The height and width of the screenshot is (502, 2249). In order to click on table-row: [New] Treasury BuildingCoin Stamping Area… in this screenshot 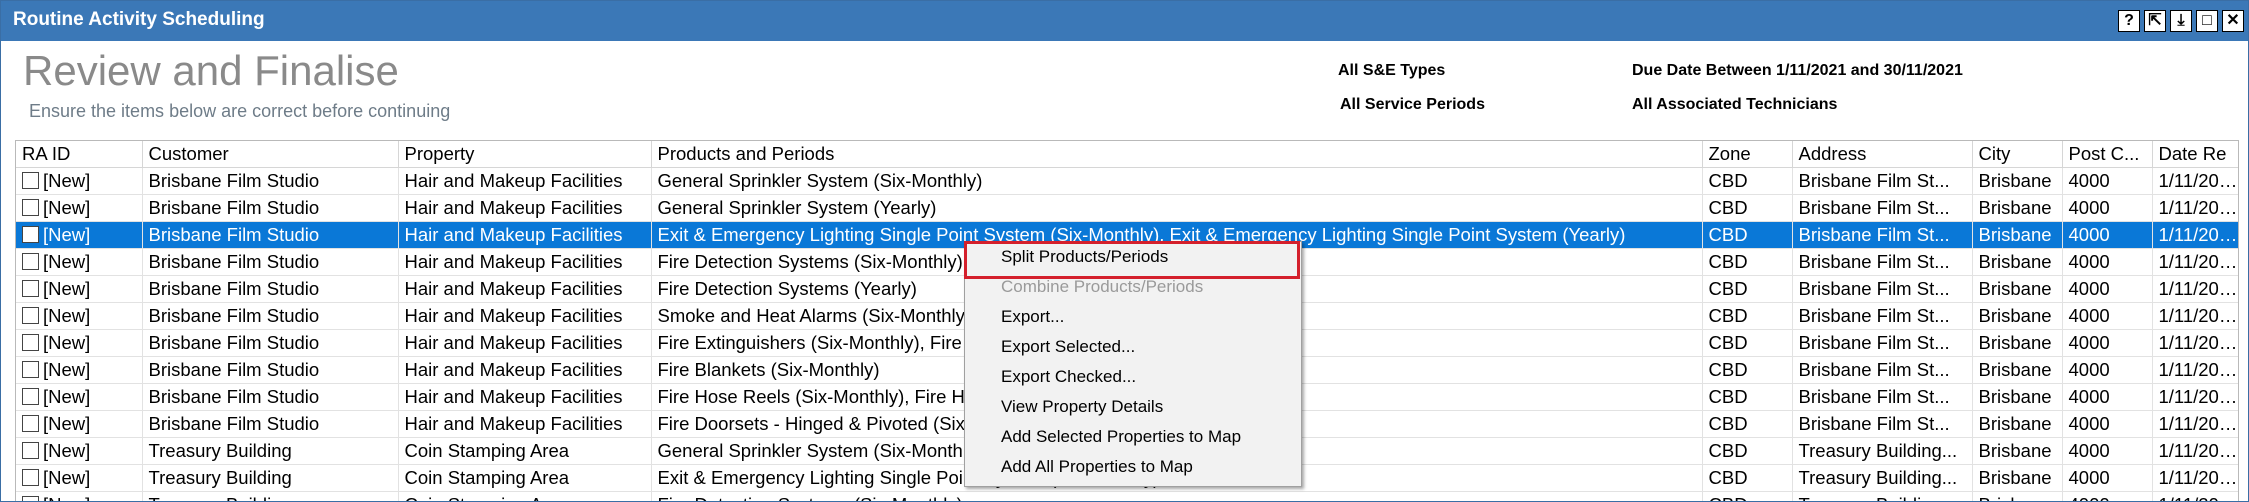, I will do `click(1127, 496)`.